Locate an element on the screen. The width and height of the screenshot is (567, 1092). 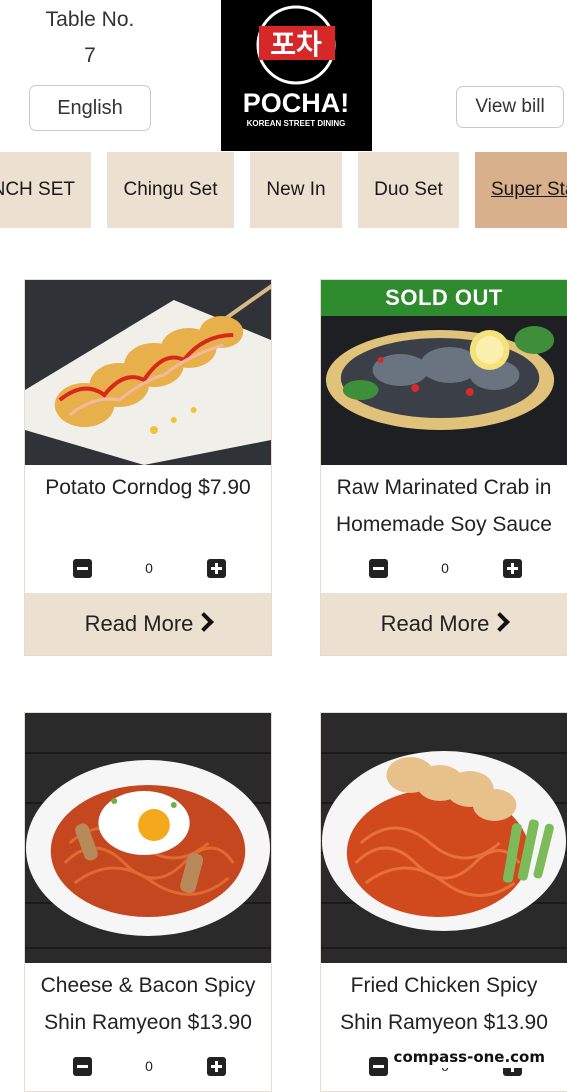
logo-korean-text: 포차 is located at coordinates (296, 44).